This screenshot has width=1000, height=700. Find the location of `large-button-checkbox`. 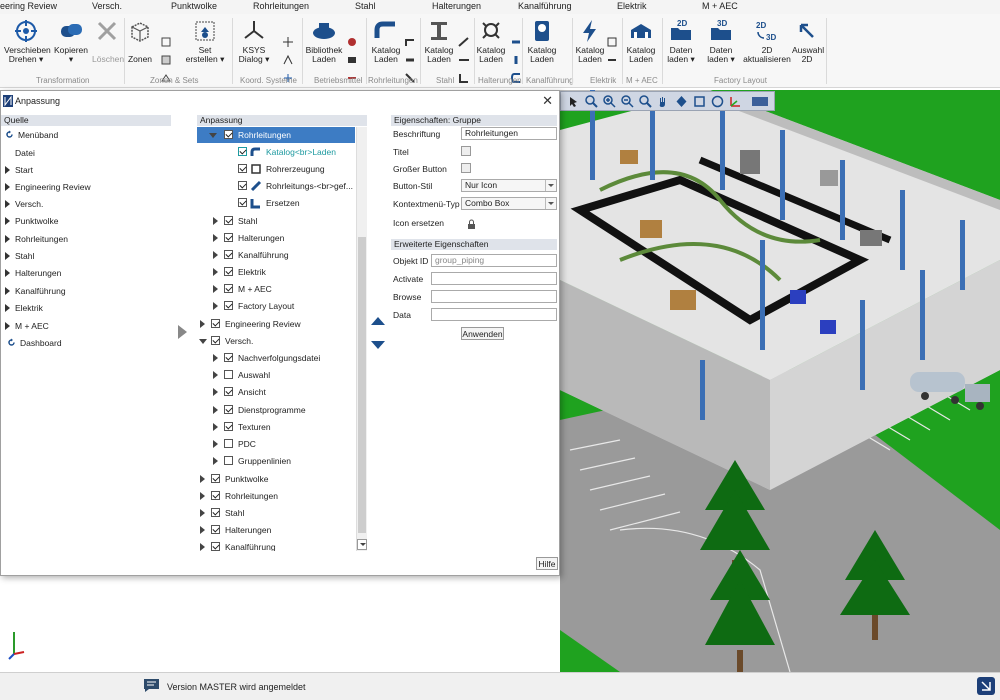

large-button-checkbox is located at coordinates (466, 168).